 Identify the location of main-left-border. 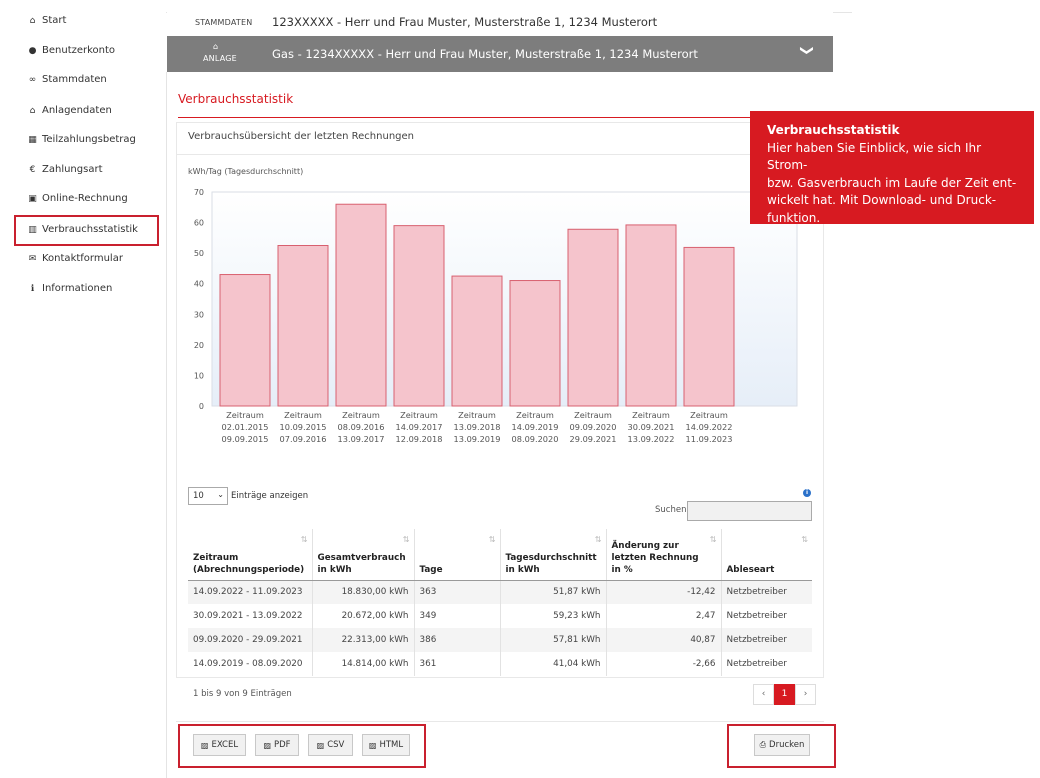
(166, 425).